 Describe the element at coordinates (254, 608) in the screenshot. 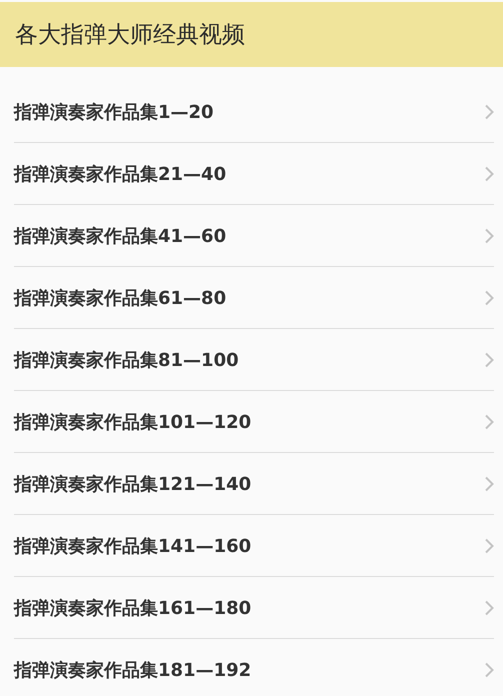

I see `list-item: 指弹演奏家作品集161—180` at that location.